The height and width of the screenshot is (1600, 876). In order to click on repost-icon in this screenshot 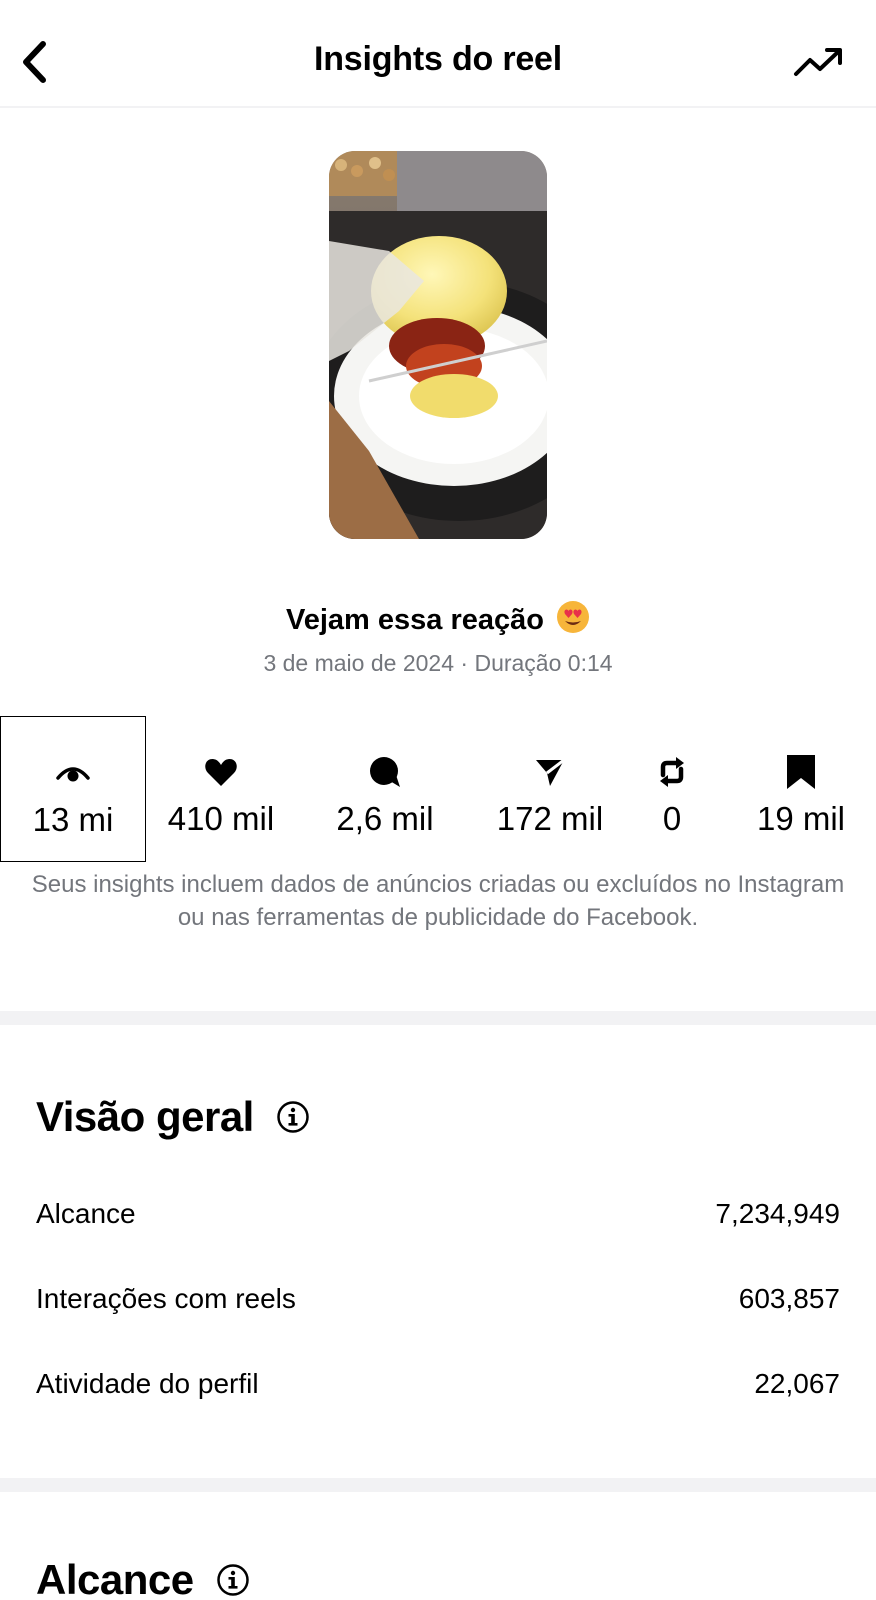, I will do `click(672, 772)`.